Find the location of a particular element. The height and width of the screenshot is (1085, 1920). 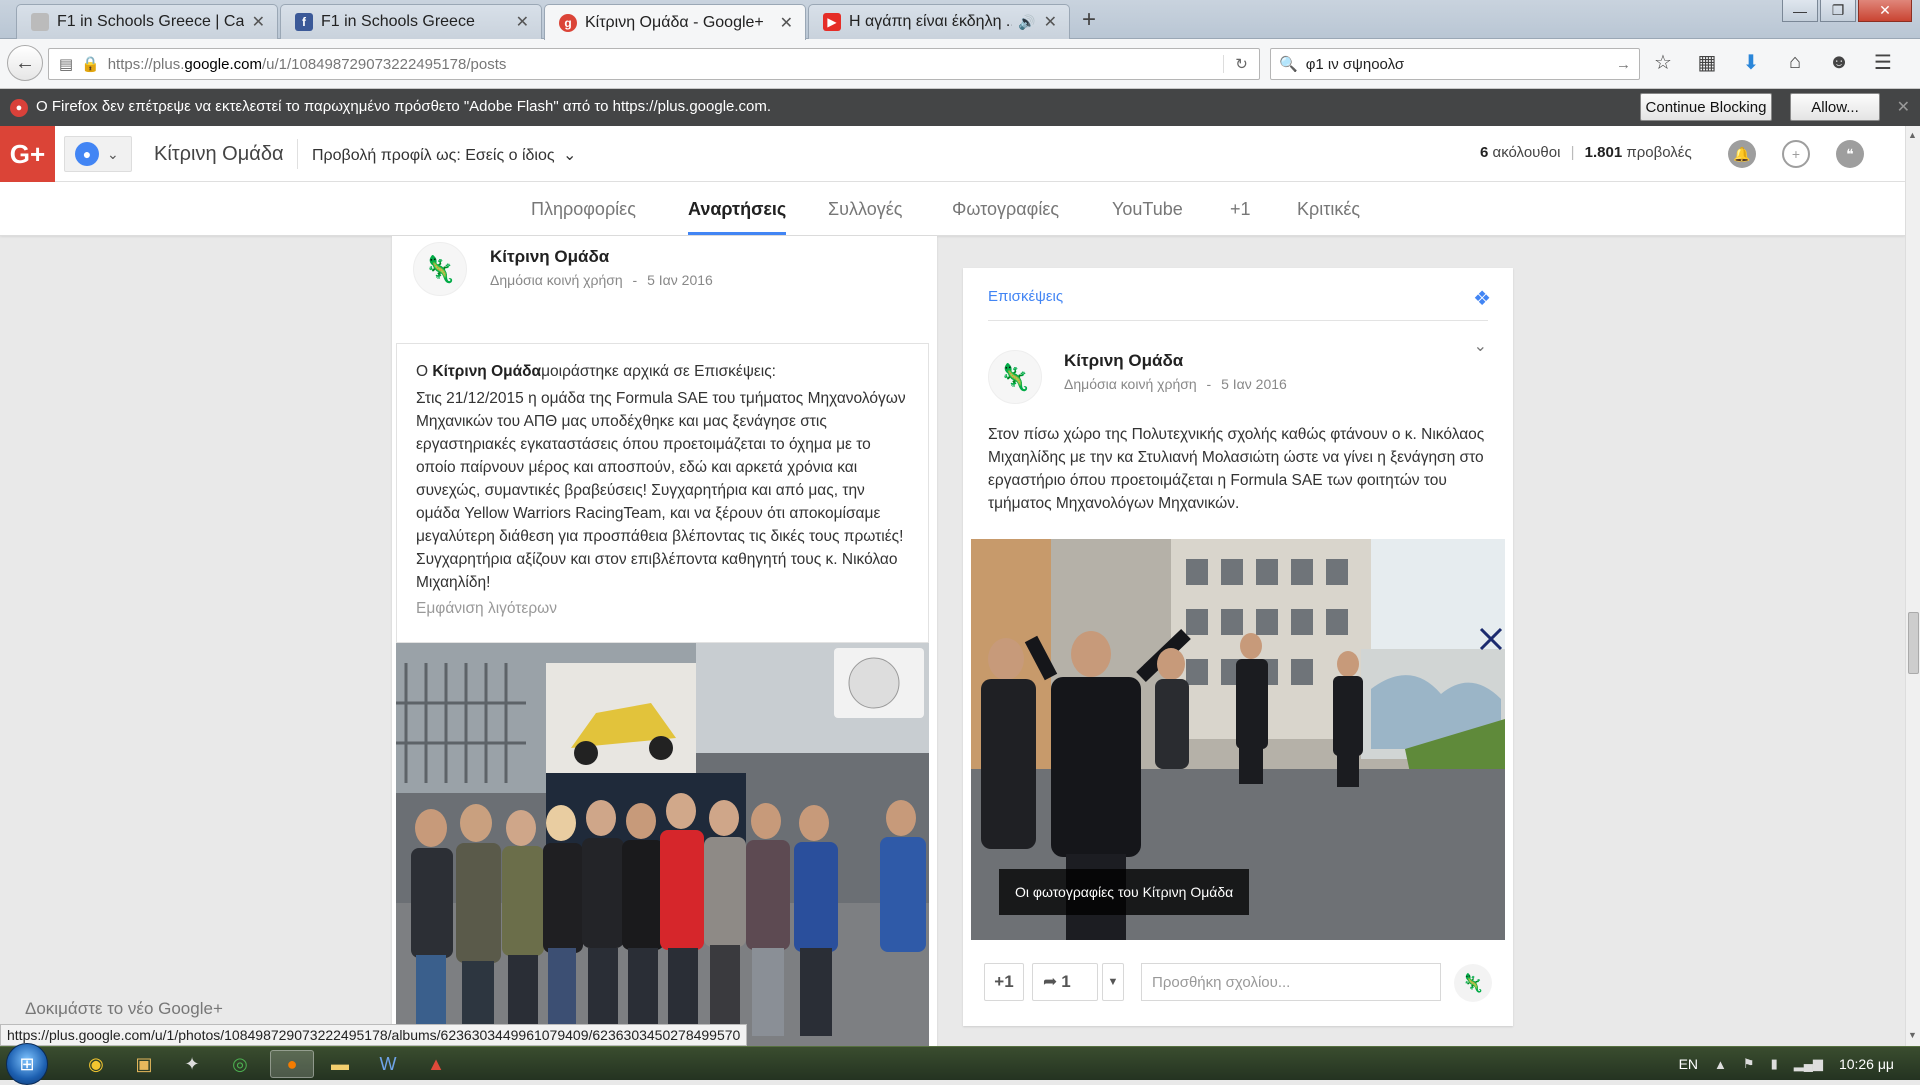

page-scrollbar: ▲ ▼ is located at coordinates (1912, 586).